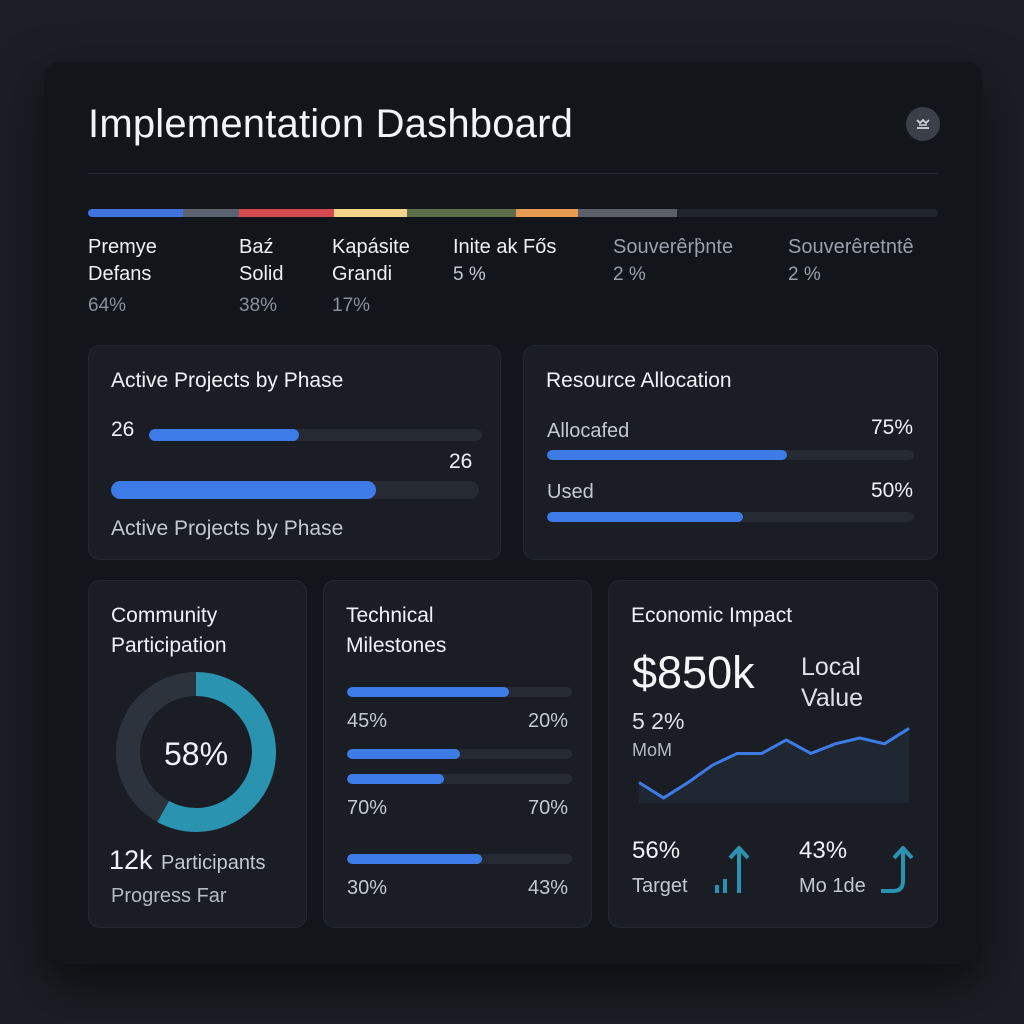 The image size is (1024, 1024). What do you see at coordinates (331, 124) in the screenshot?
I see `page-title: Implementation Dashboard` at bounding box center [331, 124].